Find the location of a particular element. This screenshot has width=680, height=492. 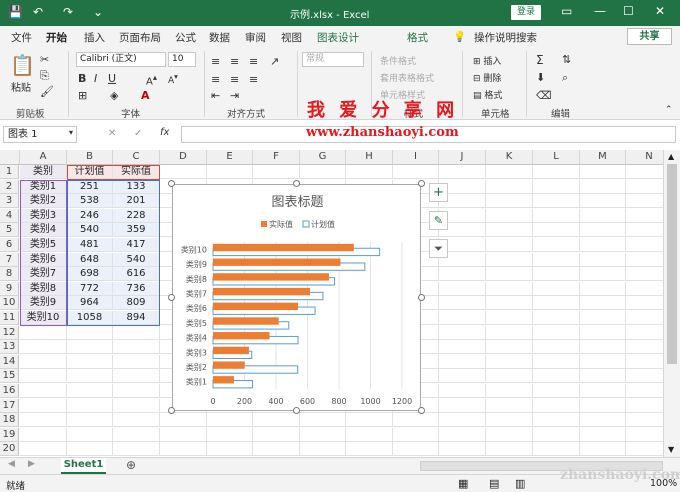

cell-m12 is located at coordinates (603, 332).